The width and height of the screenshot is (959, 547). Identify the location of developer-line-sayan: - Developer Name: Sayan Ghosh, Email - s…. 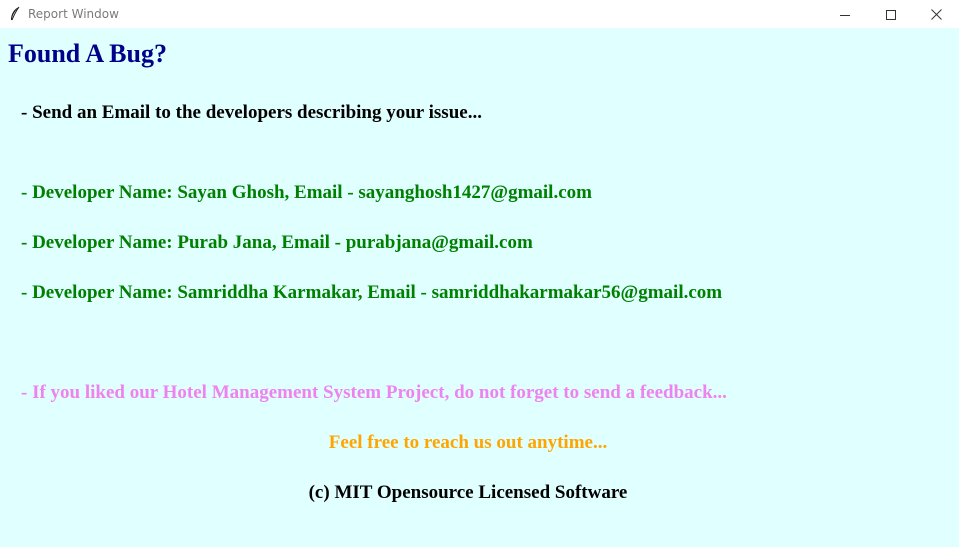
(306, 192).